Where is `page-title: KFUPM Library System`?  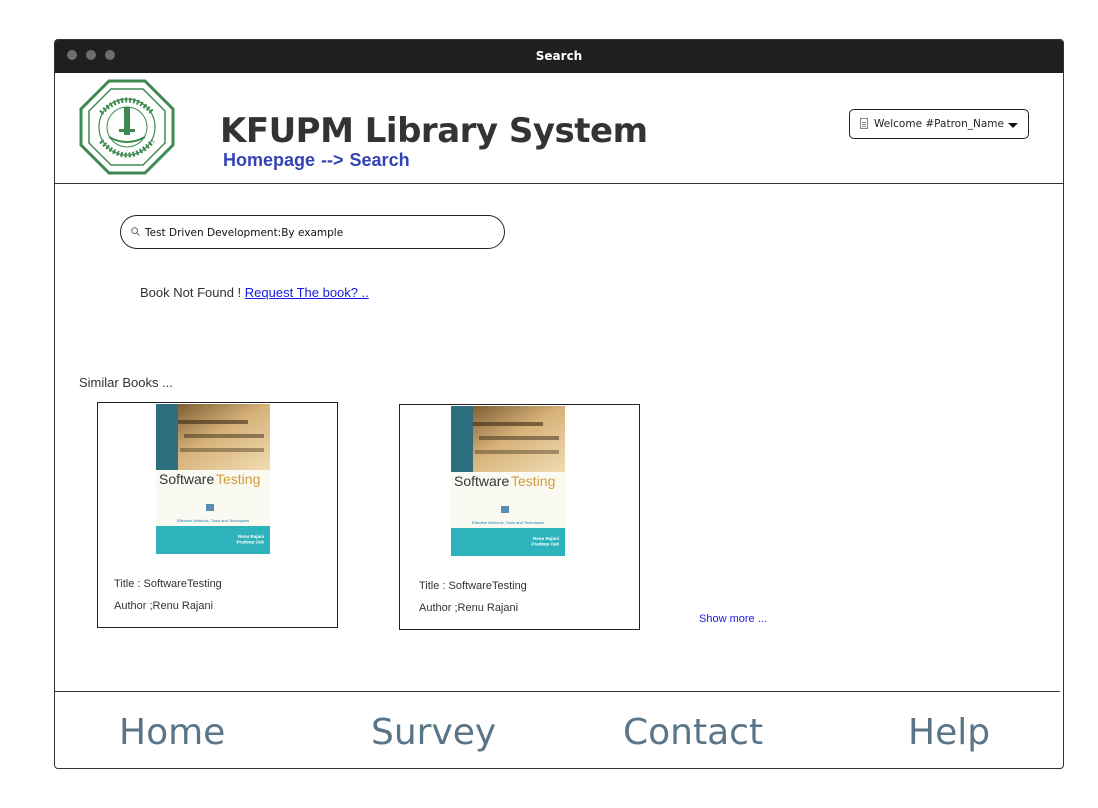 page-title: KFUPM Library System is located at coordinates (434, 131).